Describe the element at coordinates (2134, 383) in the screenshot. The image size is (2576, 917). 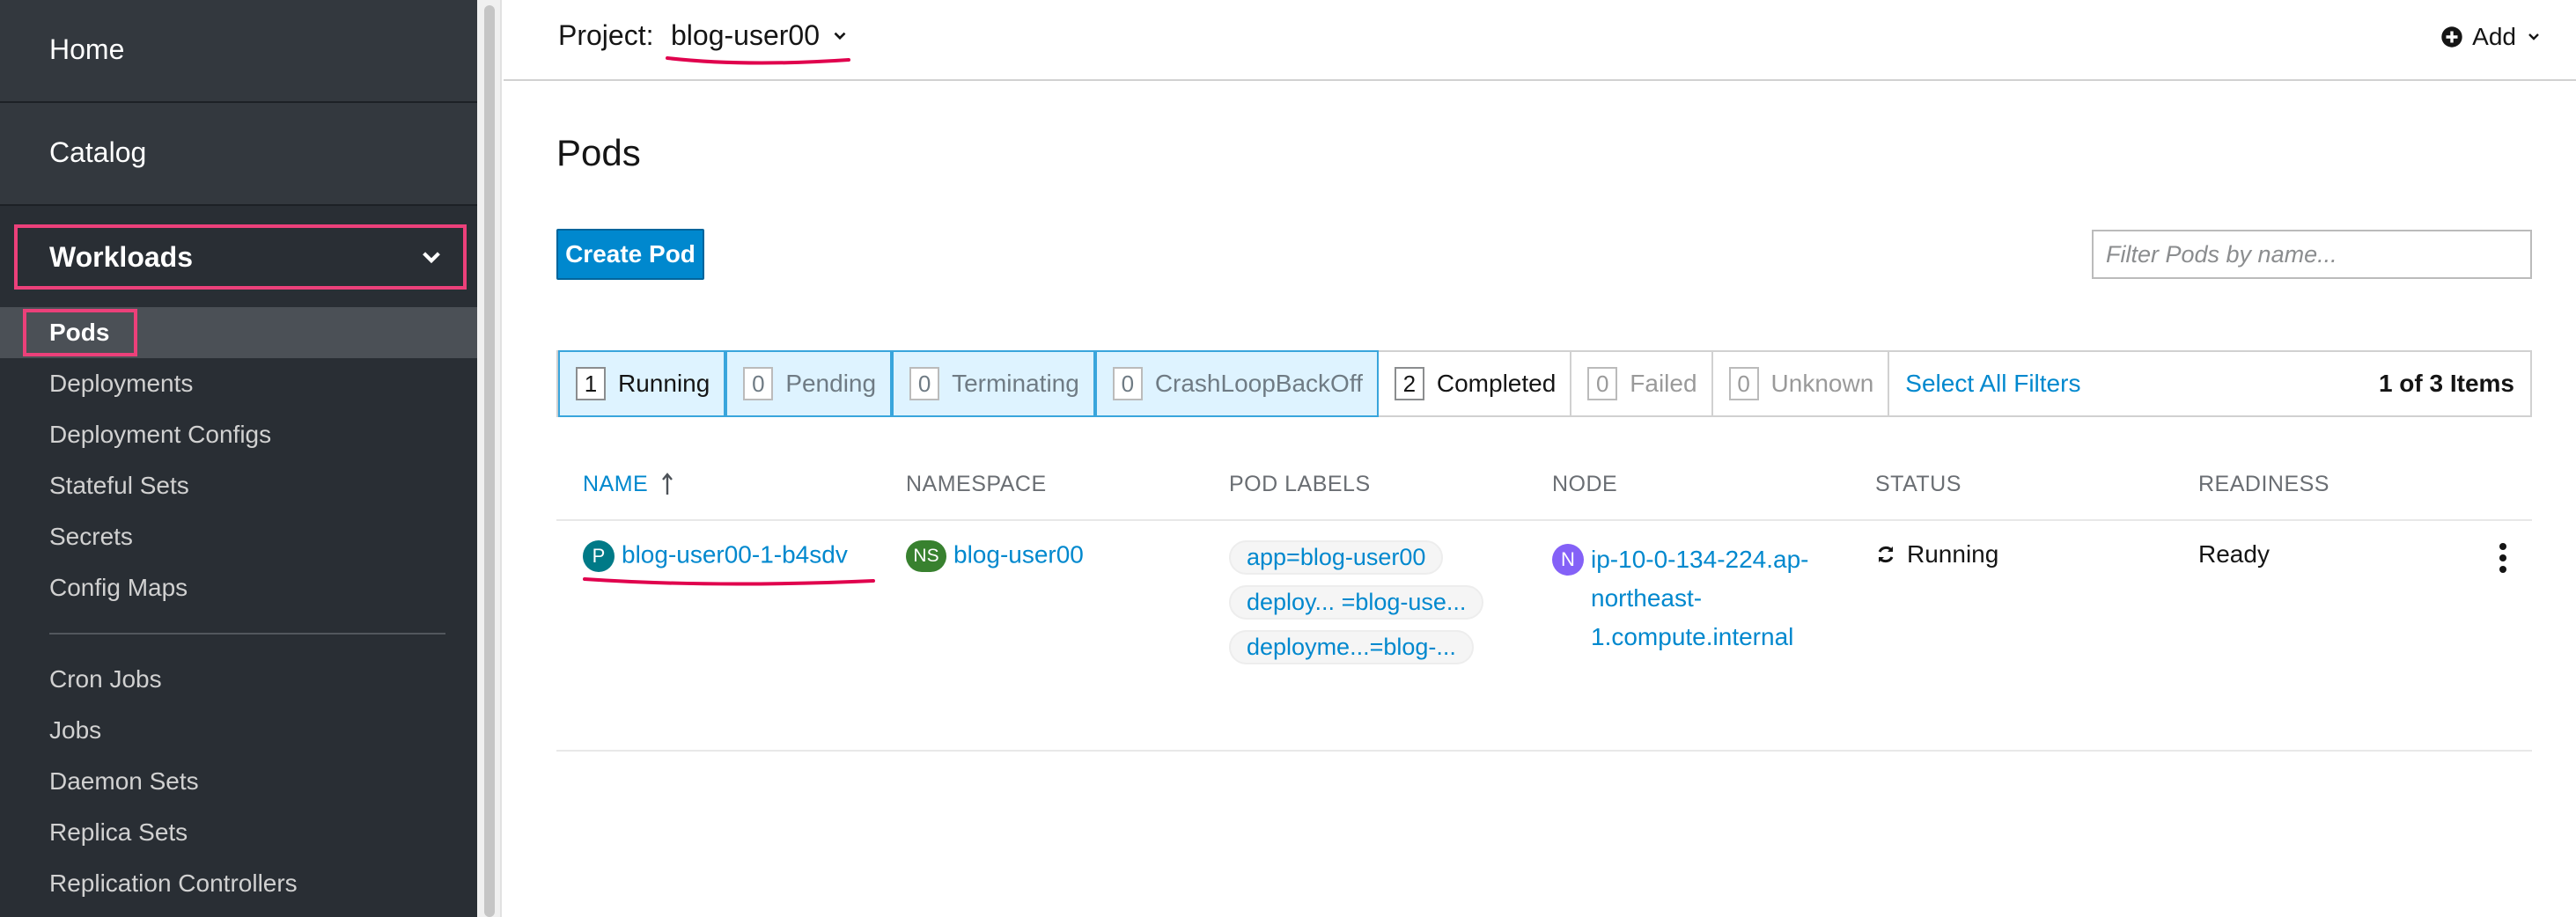
I see `select-all-filters-link: Select All Filters` at that location.